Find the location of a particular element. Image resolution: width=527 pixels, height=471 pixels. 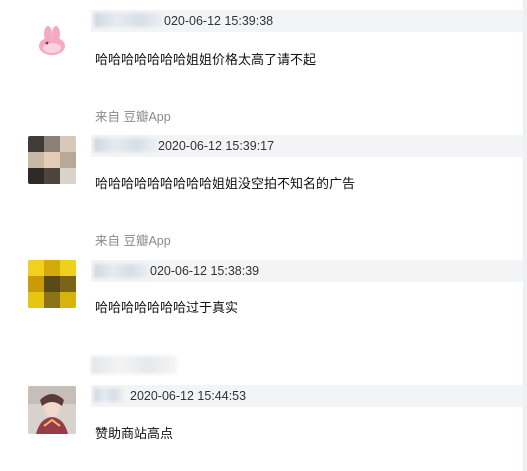

comment-text: 哈哈哈哈哈哈哈过于真实 is located at coordinates (167, 307).